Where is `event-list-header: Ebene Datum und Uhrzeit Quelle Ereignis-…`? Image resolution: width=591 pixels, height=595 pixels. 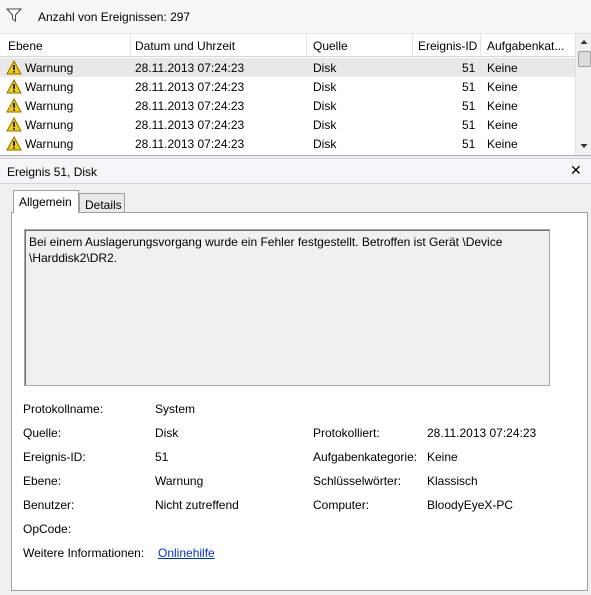 event-list-header: Ebene Datum und Uhrzeit Quelle Ereignis-… is located at coordinates (287, 45).